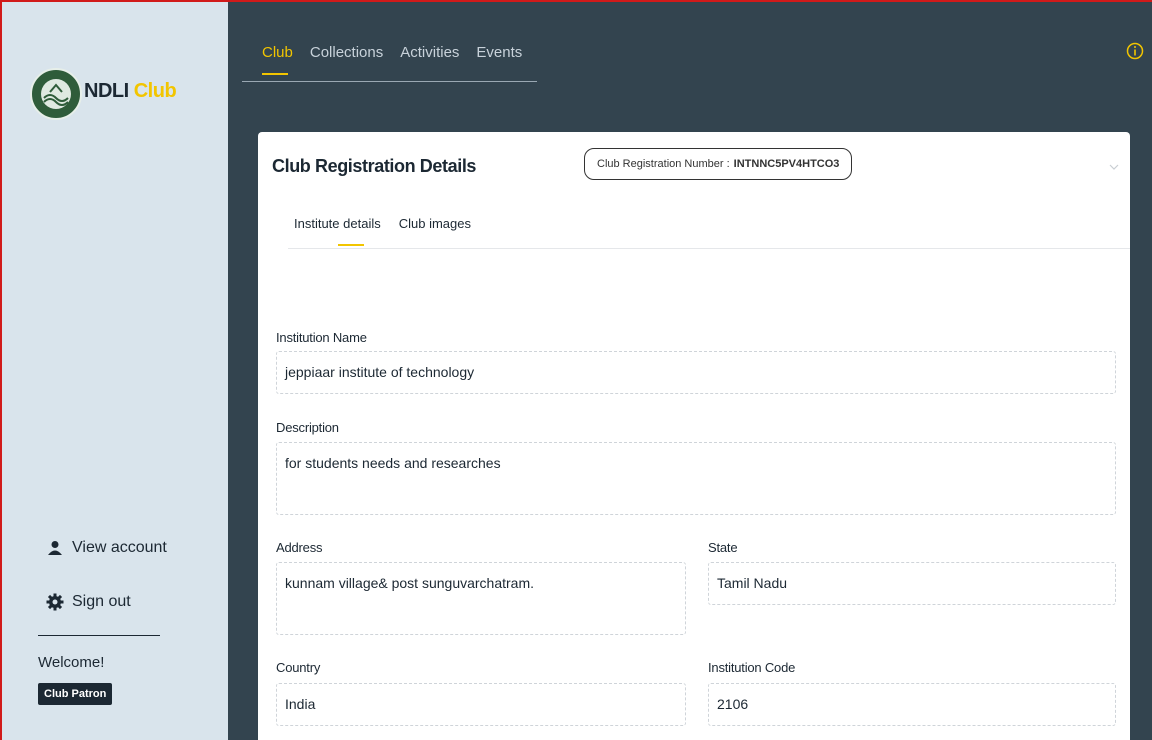 This screenshot has height=740, width=1152. What do you see at coordinates (481, 598) in the screenshot?
I see `address-field: kunnam village& post sunguvarchatram.` at bounding box center [481, 598].